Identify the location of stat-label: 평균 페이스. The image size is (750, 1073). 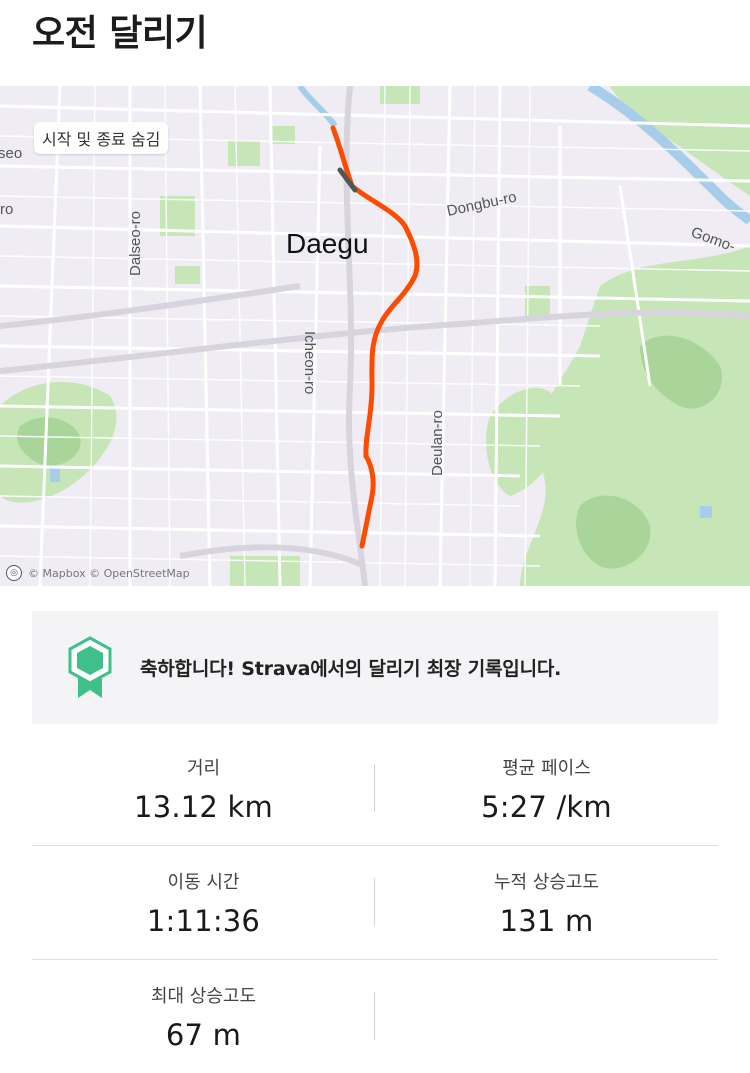
(546, 768).